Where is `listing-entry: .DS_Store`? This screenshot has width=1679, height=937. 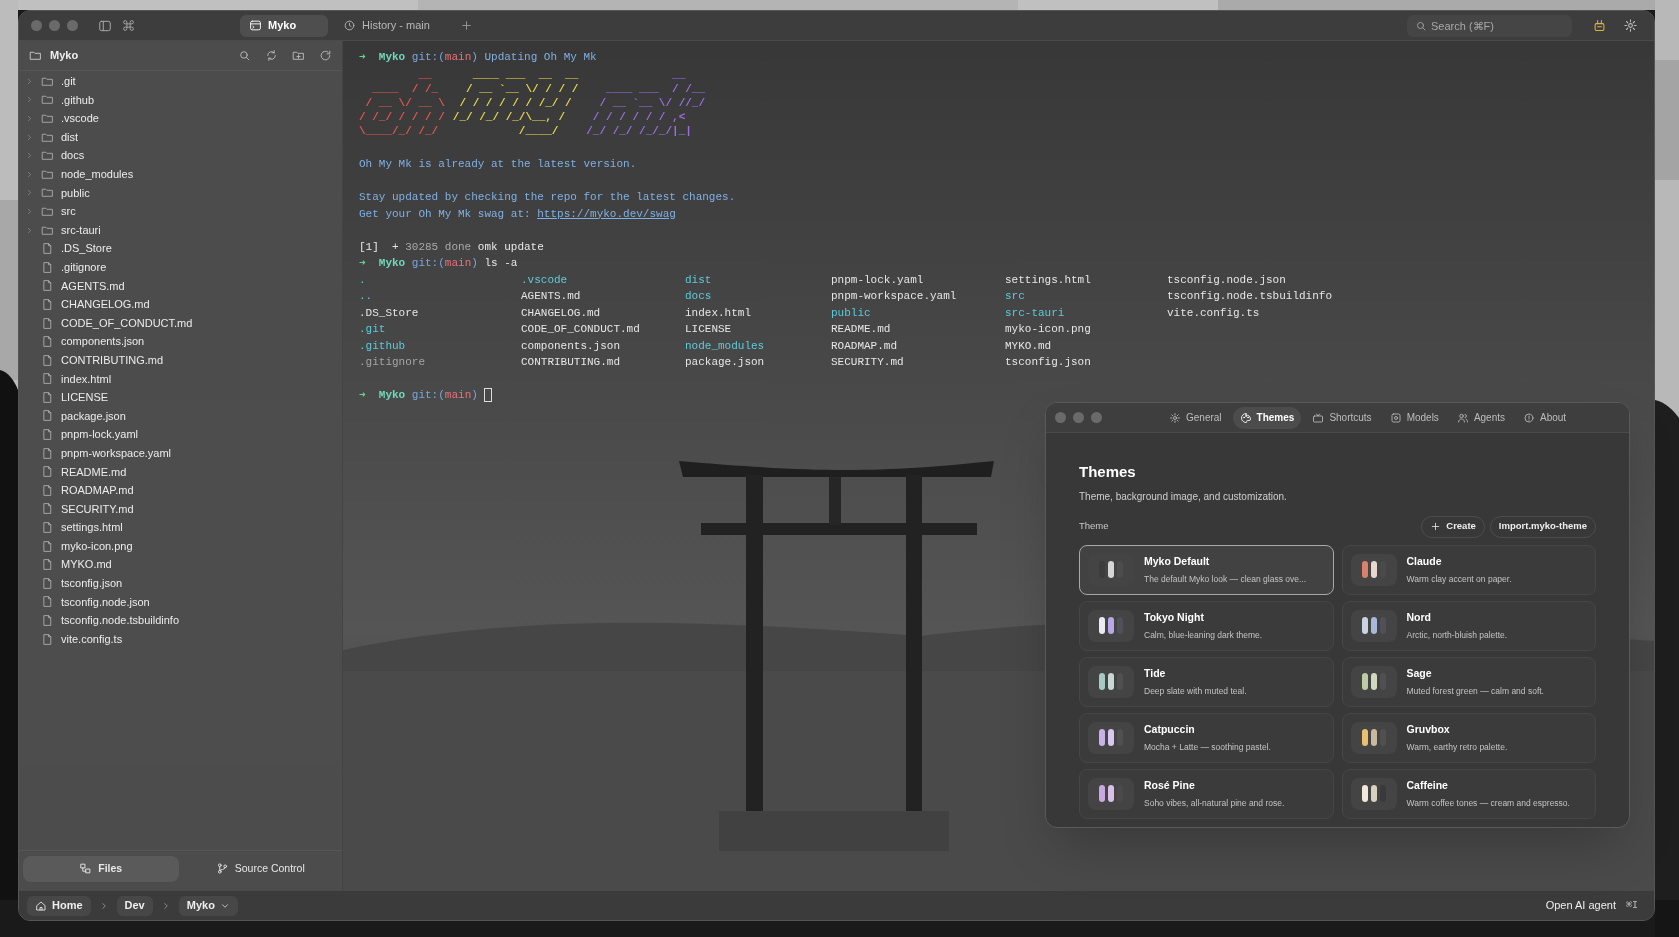
listing-entry: .DS_Store is located at coordinates (389, 313).